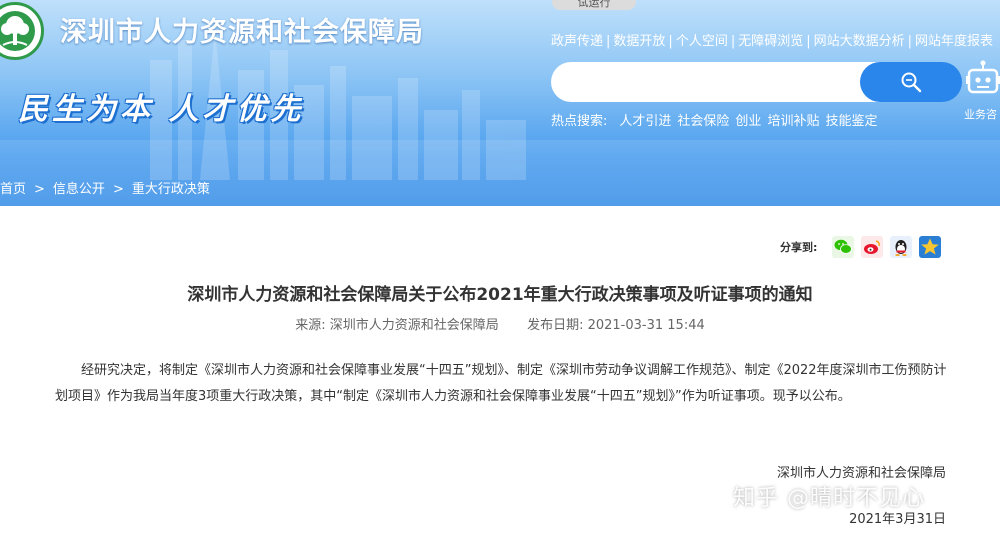 This screenshot has height=534, width=1000. Describe the element at coordinates (171, 189) in the screenshot. I see `breadcrumb-major-decisions: 重大行政决策` at that location.